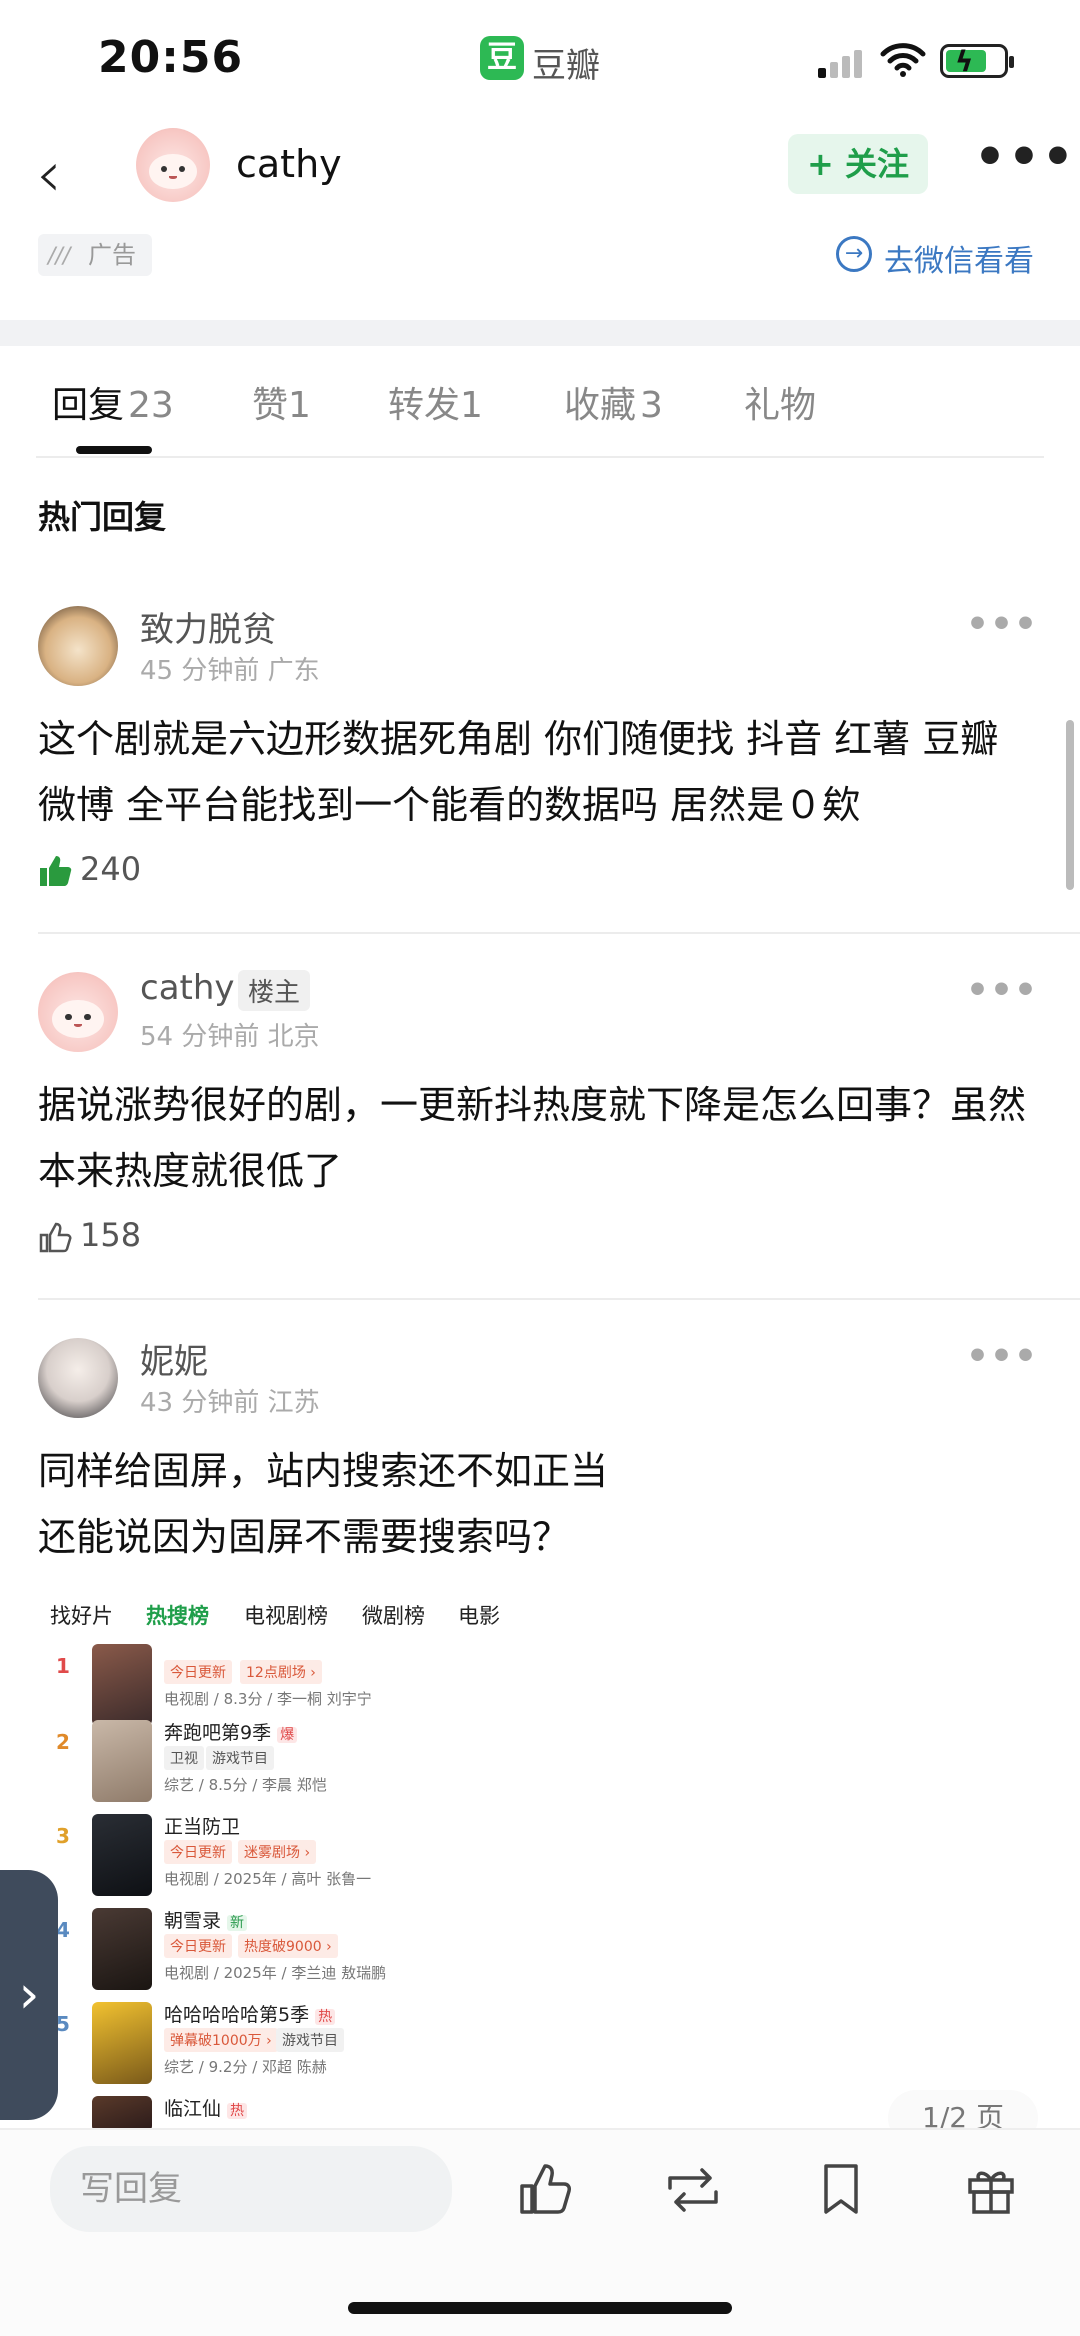 The width and height of the screenshot is (1080, 2336). What do you see at coordinates (532, 1138) in the screenshot?
I see `comment-text: 据说涨势很好的剧，一更新抖热度就下降是怎么回事？虽然本来热度就很低了` at bounding box center [532, 1138].